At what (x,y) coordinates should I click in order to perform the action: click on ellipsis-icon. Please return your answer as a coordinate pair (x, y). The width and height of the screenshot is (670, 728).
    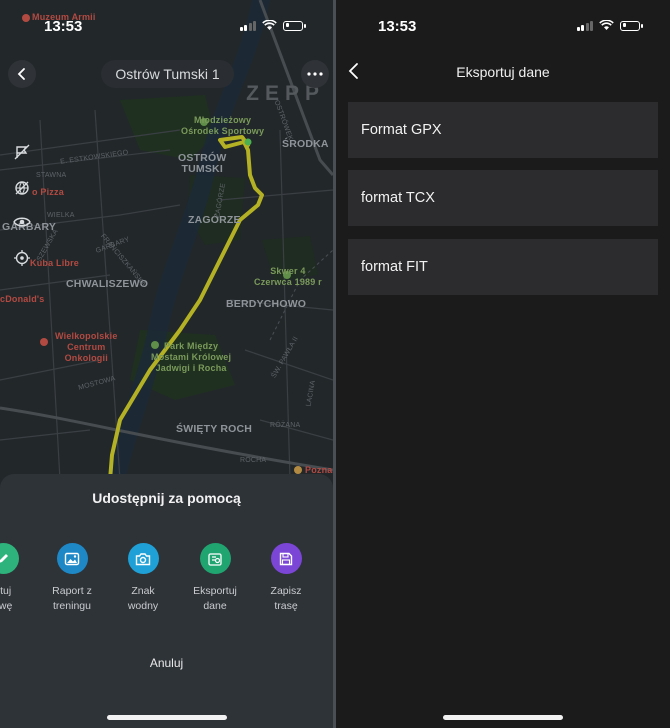
    Looking at the image, I should click on (315, 74).